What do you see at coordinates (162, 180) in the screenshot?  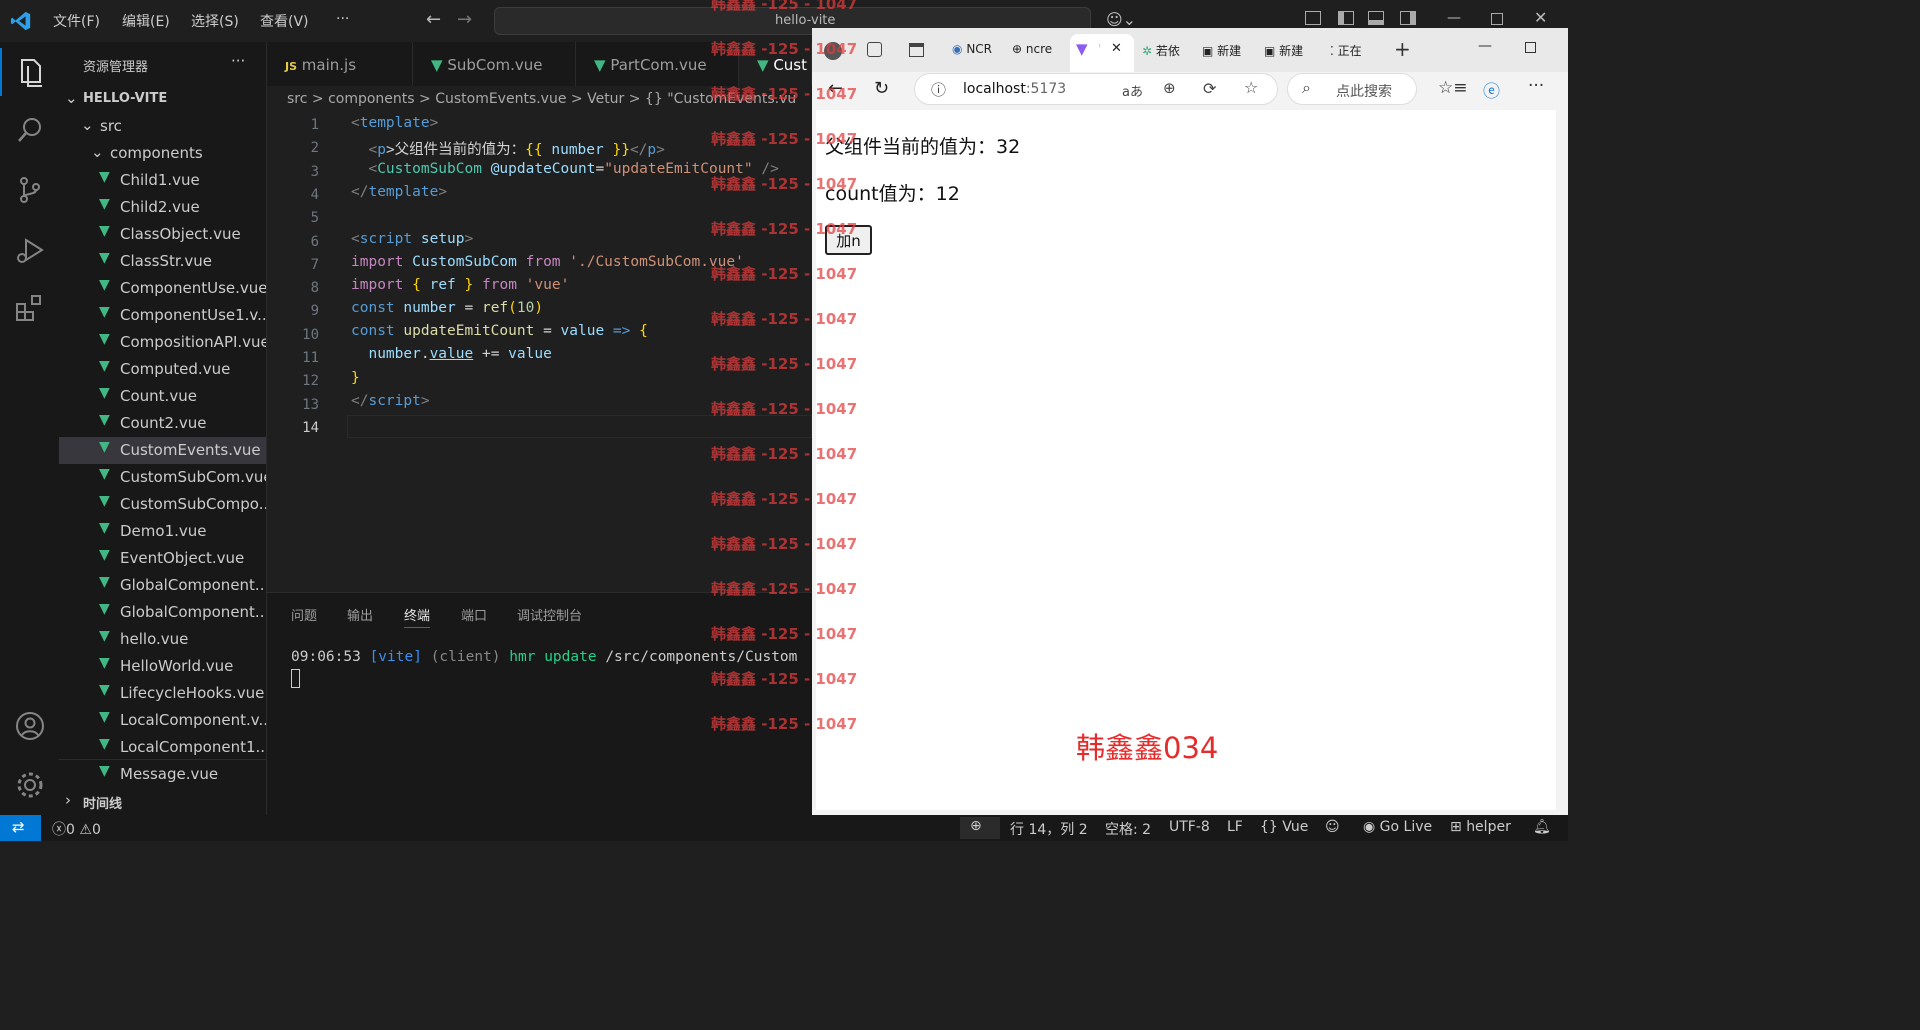 I see `file-item: ▼ Child1.vue` at bounding box center [162, 180].